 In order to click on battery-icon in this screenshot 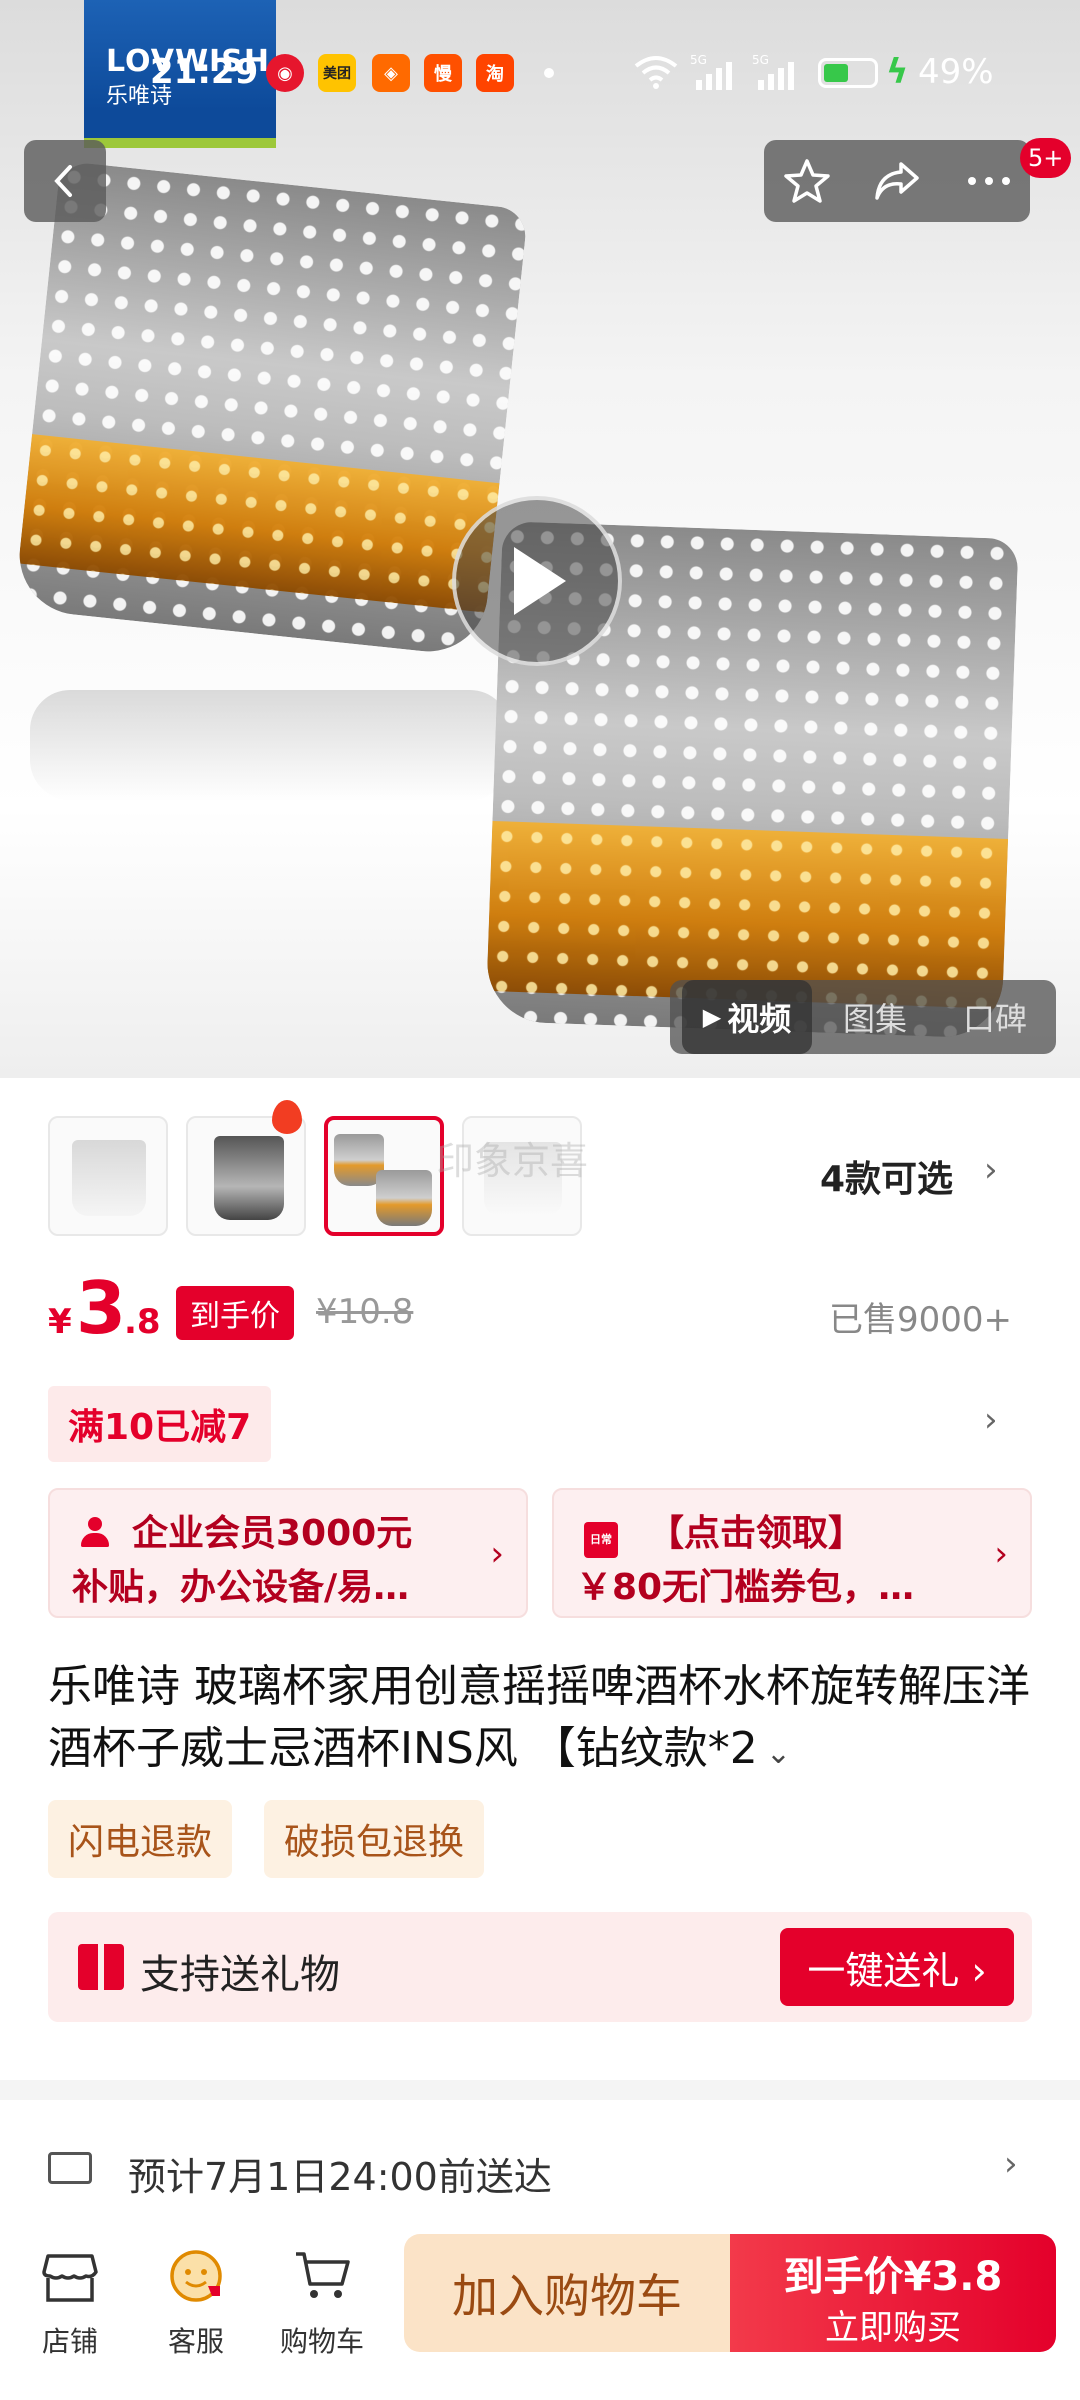, I will do `click(848, 73)`.